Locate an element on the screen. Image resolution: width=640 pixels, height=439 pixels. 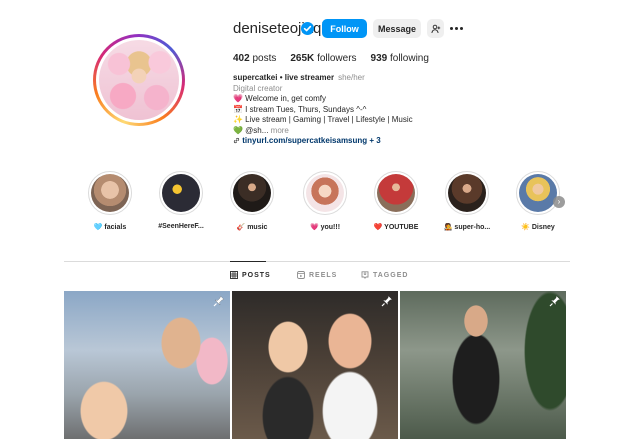
grid-icon is located at coordinates (234, 275).